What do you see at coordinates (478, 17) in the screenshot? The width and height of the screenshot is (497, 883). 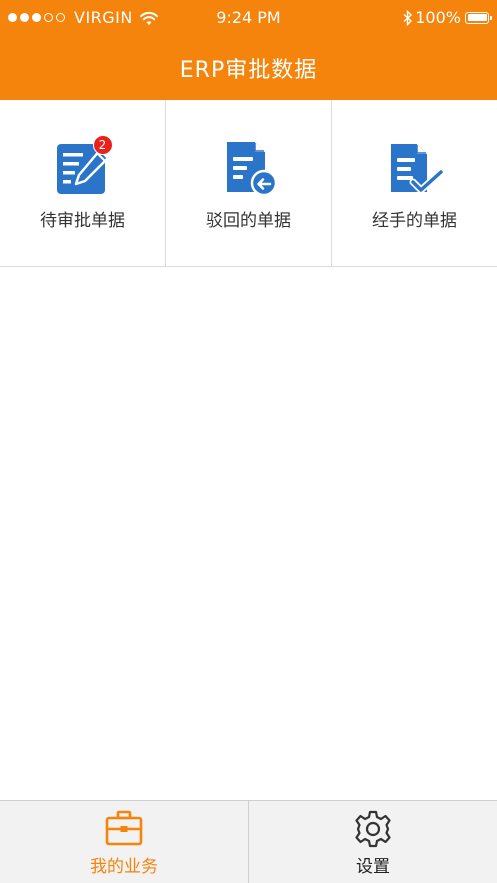 I see `battery-icon` at bounding box center [478, 17].